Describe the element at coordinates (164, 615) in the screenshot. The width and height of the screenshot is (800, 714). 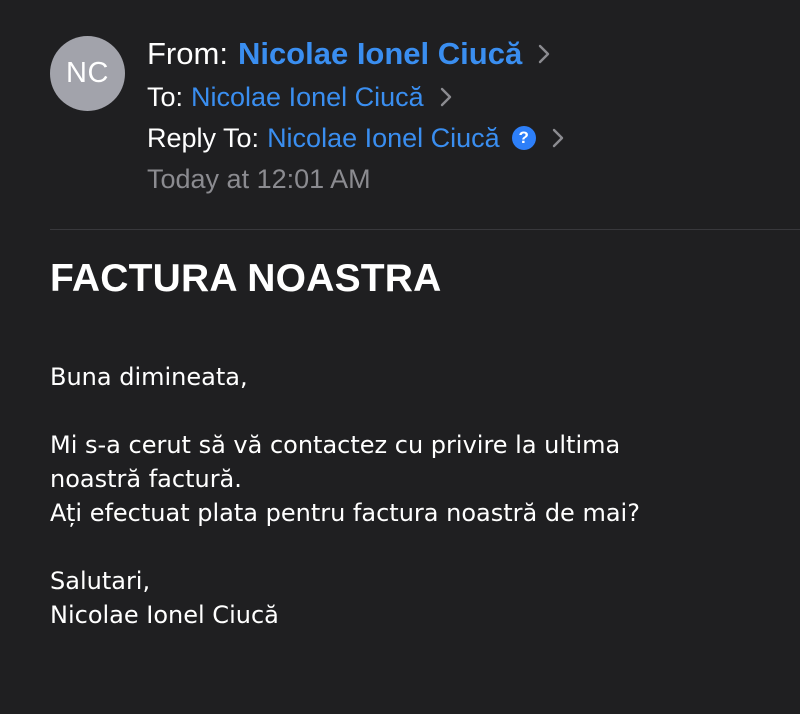
I see `body-signature: Nicolae Ionel Ciucă` at that location.